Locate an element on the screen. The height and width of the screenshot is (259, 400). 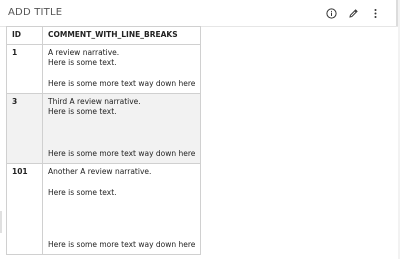
cell-id: 101 is located at coordinates (24, 208).